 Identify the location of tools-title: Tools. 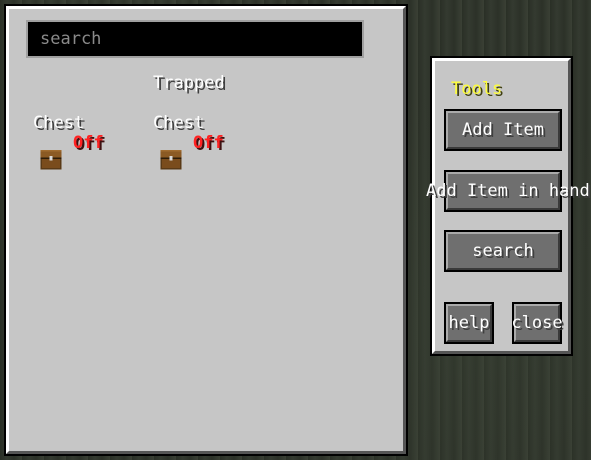
(477, 89).